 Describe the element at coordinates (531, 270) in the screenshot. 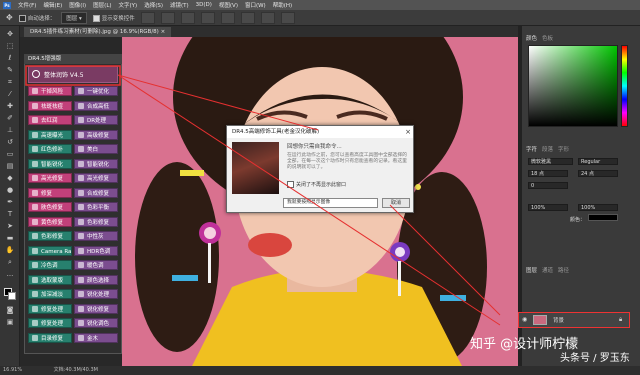

I see `tab-layers: 图层` at that location.